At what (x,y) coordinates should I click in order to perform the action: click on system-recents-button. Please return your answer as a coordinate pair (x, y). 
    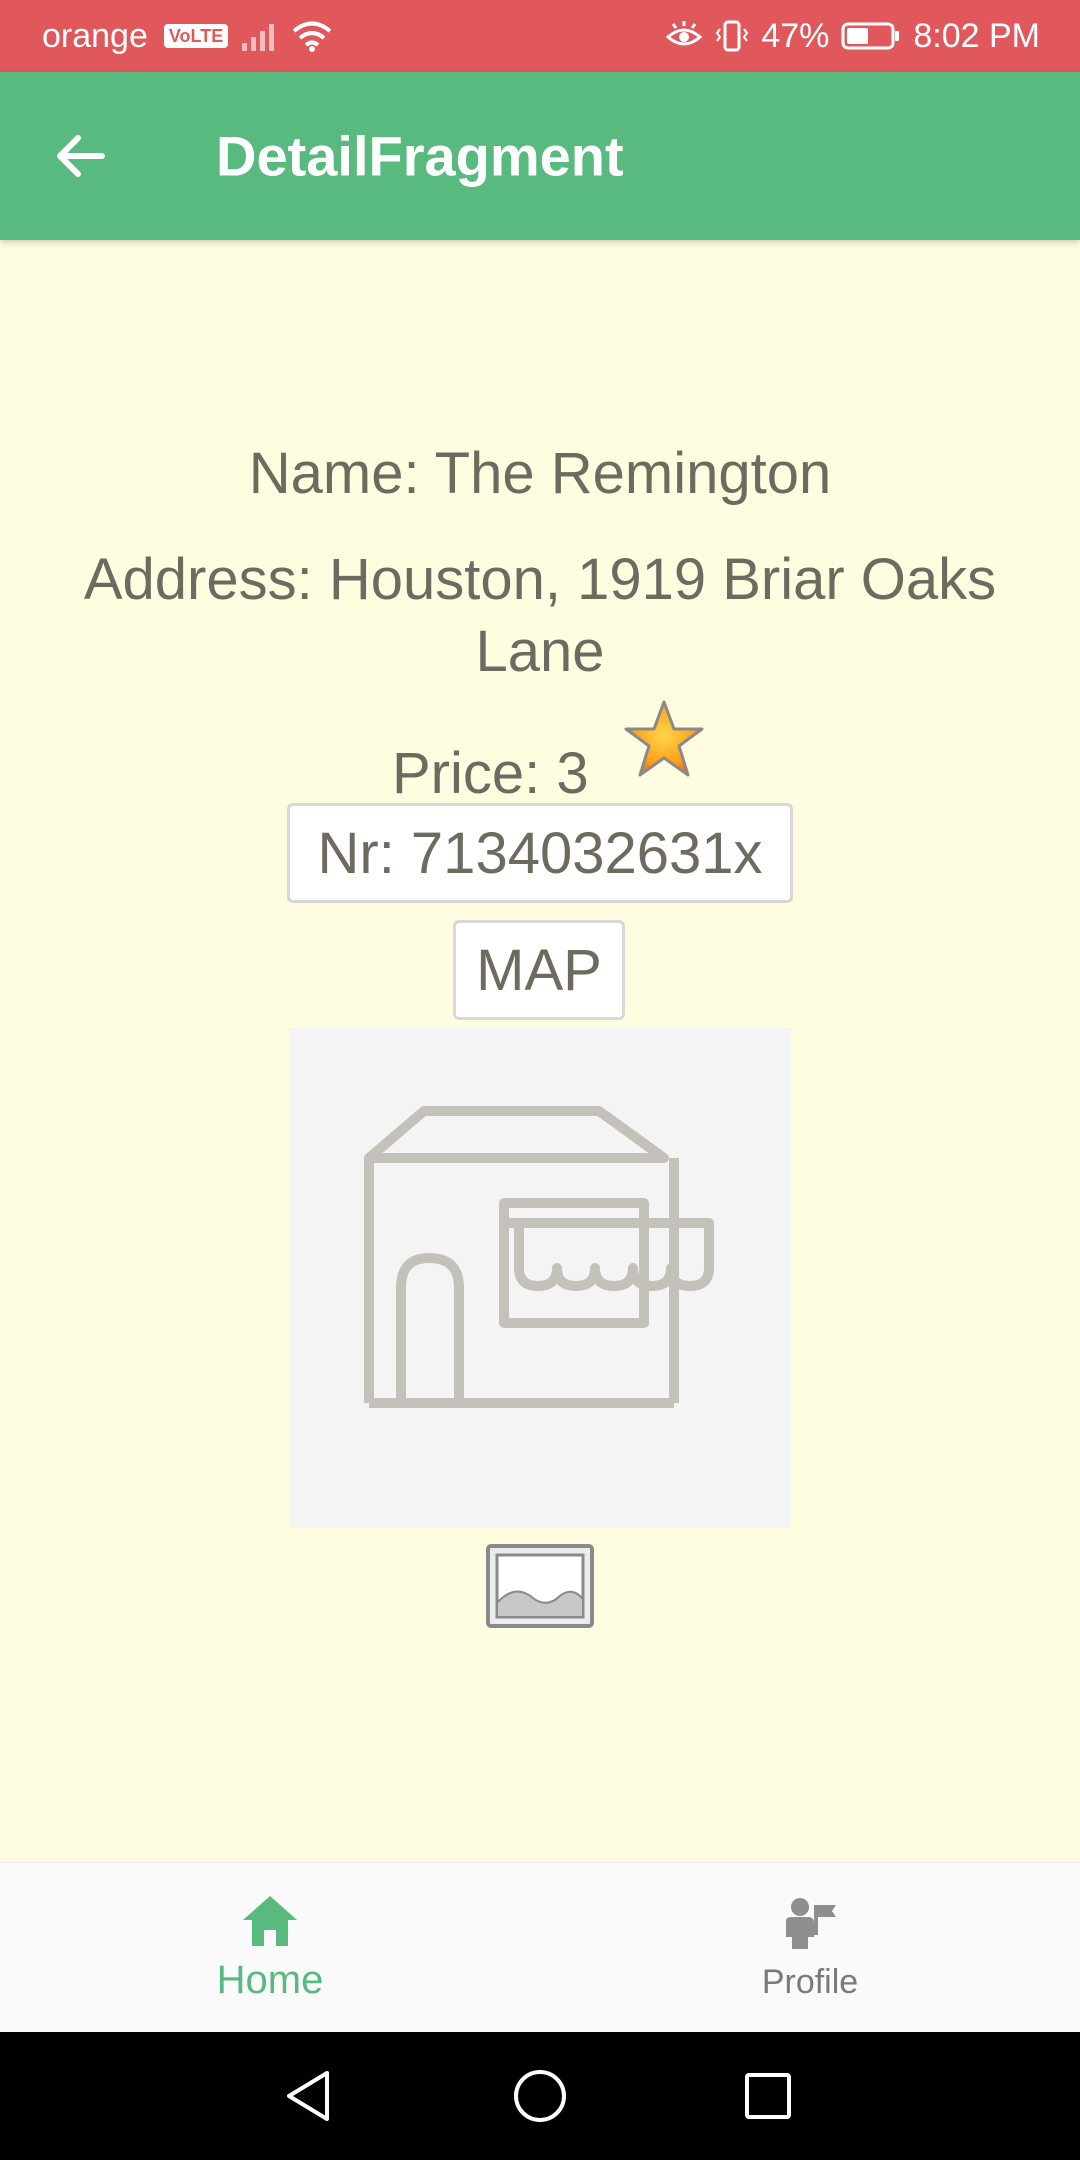
    Looking at the image, I should click on (768, 2096).